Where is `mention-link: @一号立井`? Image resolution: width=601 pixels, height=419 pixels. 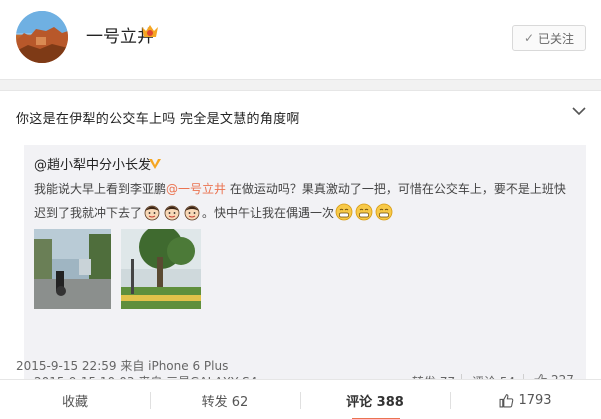 mention-link: @一号立井 is located at coordinates (196, 189).